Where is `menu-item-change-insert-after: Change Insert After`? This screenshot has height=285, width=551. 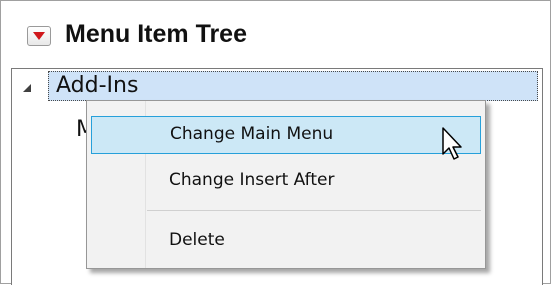
menu-item-change-insert-after: Change Insert After is located at coordinates (286, 182).